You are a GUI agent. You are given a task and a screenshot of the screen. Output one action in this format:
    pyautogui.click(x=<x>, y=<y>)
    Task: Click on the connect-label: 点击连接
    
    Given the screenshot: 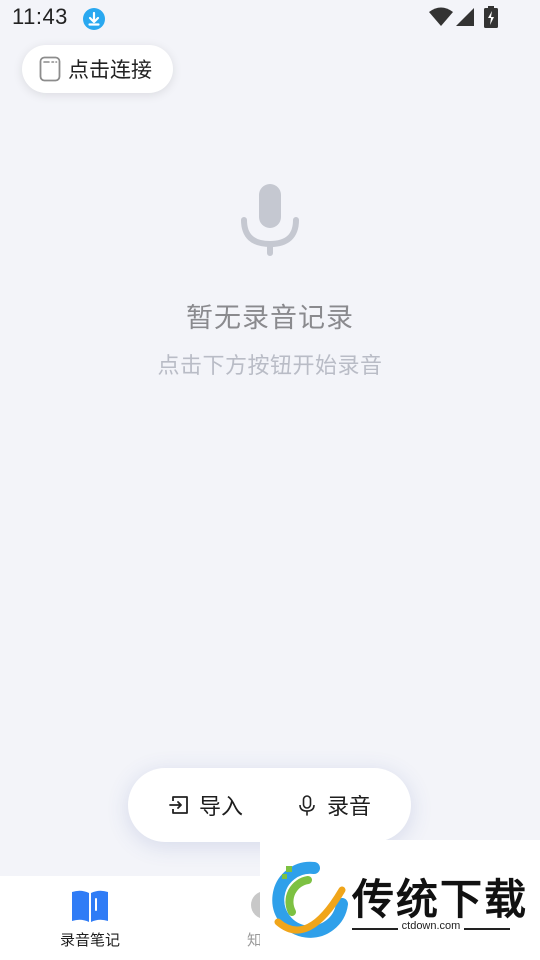 What is the action you would take?
    pyautogui.click(x=110, y=70)
    